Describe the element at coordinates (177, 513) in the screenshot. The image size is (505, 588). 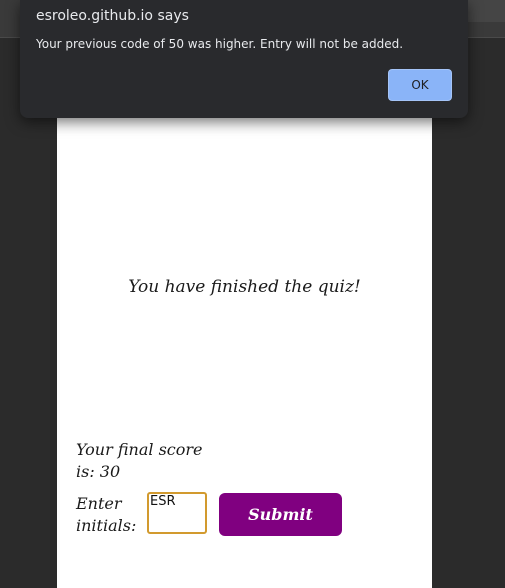
I see `initials-input: ESR` at that location.